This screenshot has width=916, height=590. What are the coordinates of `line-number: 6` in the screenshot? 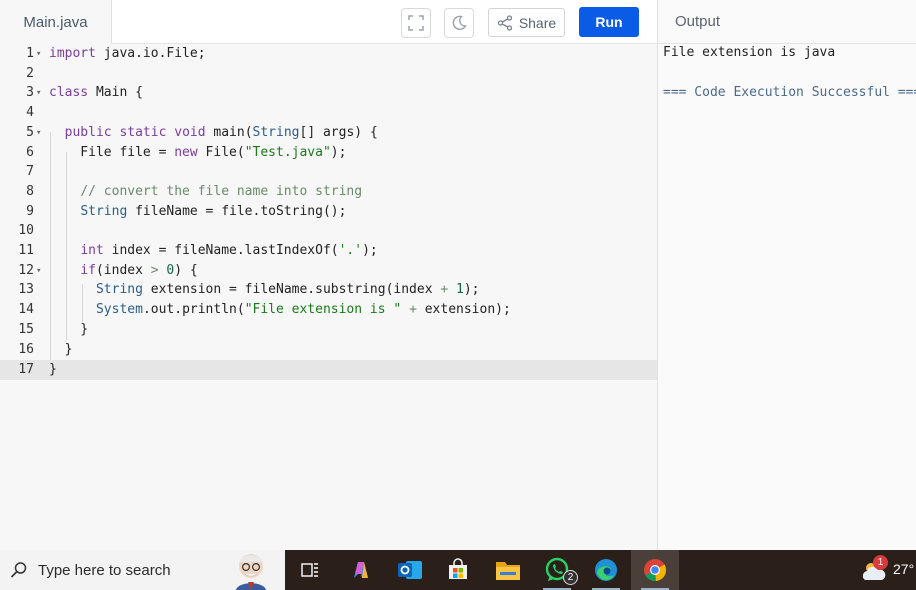 It's located at (30, 152).